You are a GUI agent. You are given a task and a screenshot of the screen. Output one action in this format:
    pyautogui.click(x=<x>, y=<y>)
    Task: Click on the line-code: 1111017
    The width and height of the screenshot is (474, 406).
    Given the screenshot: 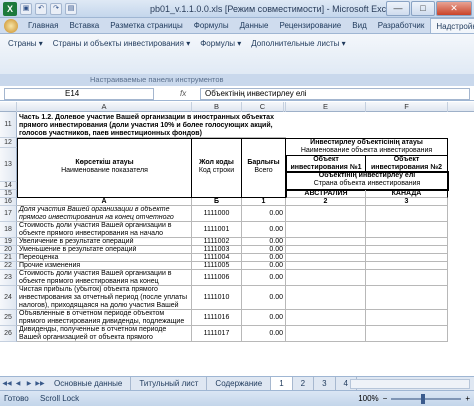 What is the action you would take?
    pyautogui.click(x=217, y=334)
    